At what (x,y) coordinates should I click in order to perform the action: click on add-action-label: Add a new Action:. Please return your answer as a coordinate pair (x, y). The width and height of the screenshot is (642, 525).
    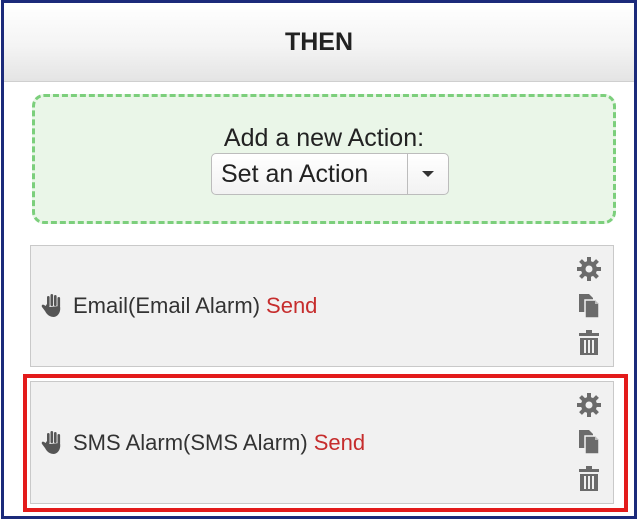
    Looking at the image, I should click on (324, 138).